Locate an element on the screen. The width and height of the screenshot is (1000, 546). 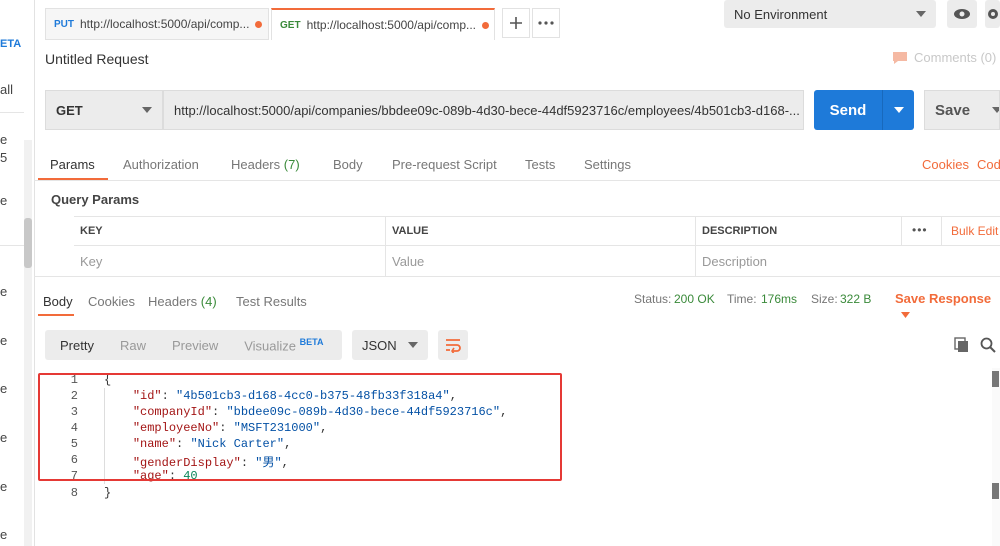
response-tab-headers: Headers (4) is located at coordinates (182, 301).